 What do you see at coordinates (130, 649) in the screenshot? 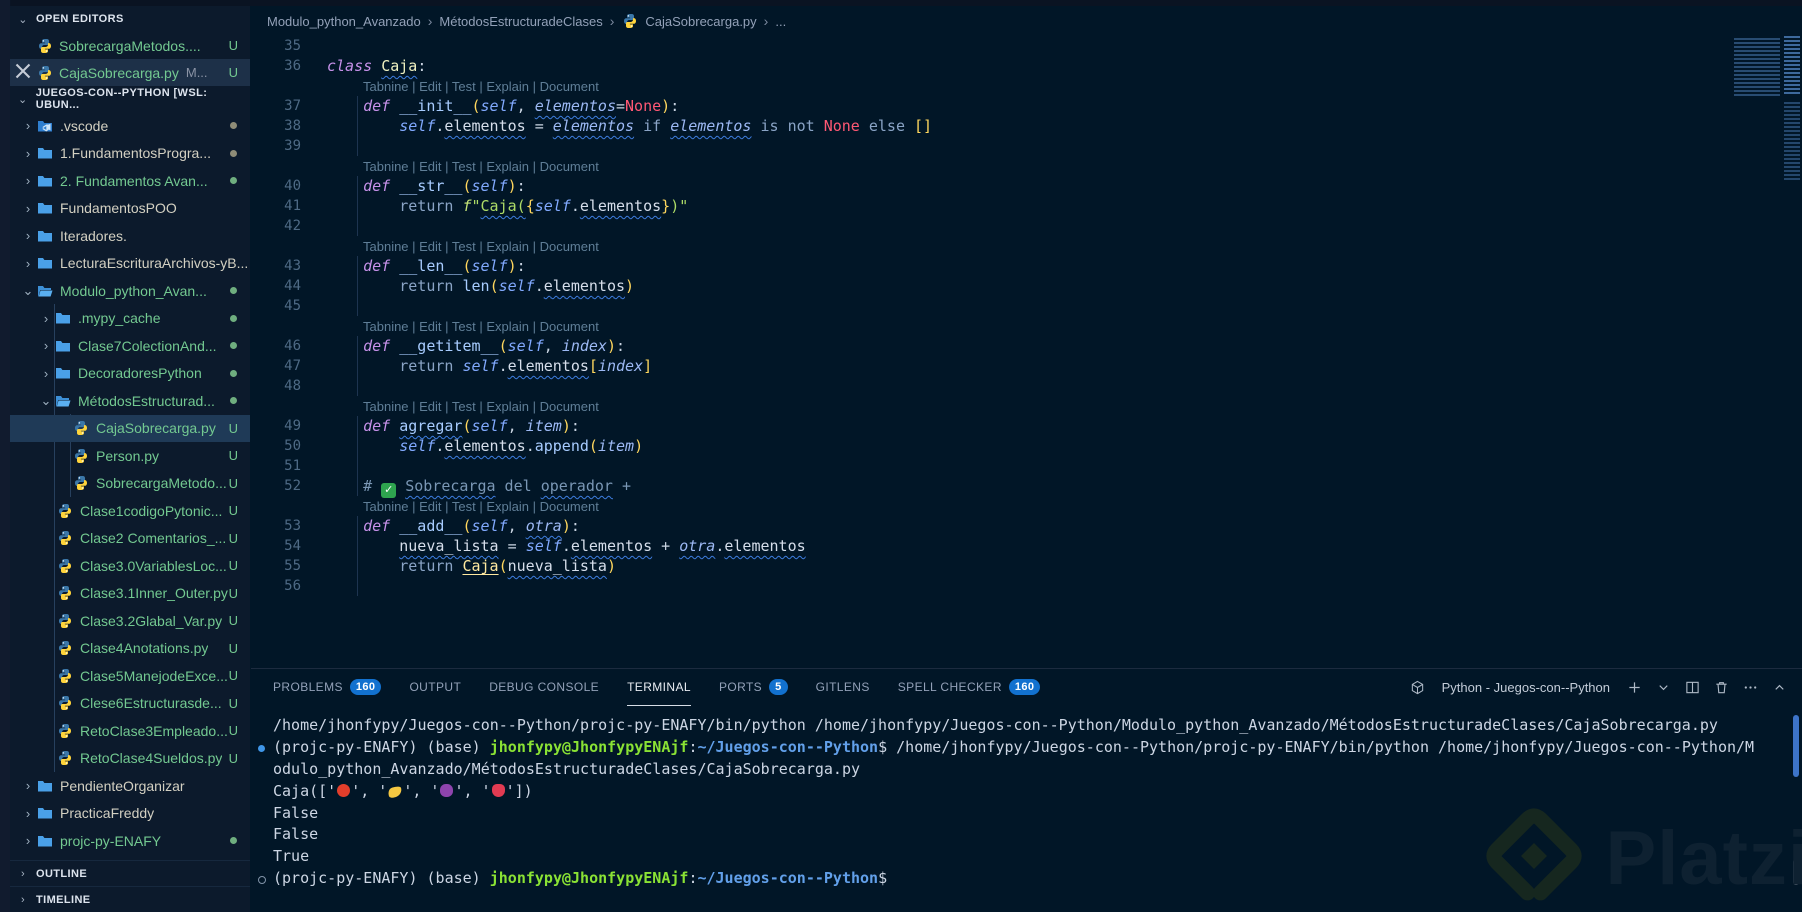
I see `tree-item: Clase4Anotations.py U` at bounding box center [130, 649].